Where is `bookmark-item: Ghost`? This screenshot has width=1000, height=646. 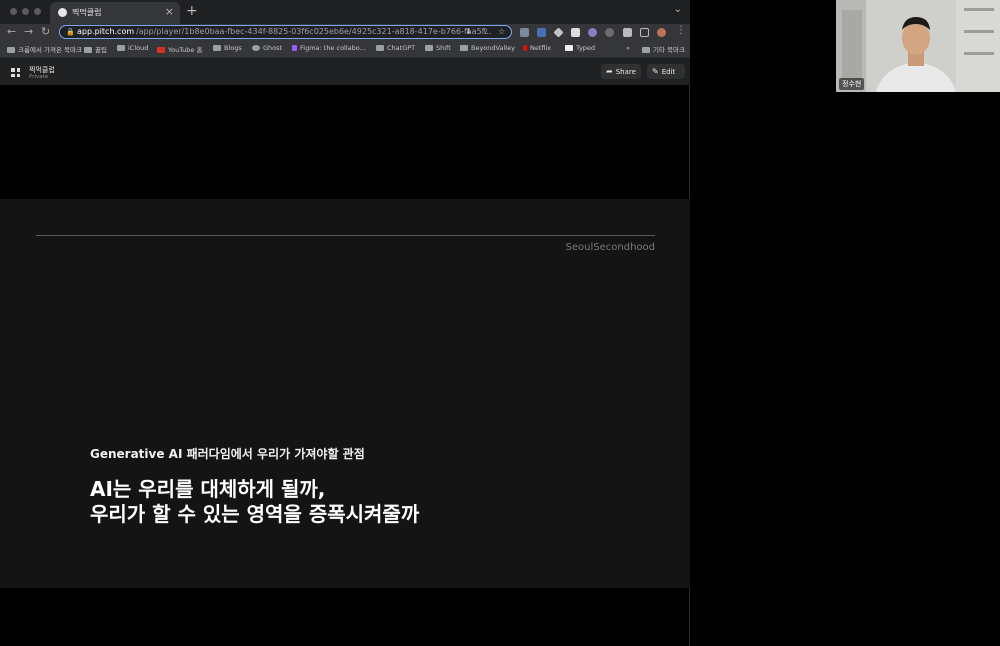
bookmark-item: Ghost is located at coordinates (267, 48).